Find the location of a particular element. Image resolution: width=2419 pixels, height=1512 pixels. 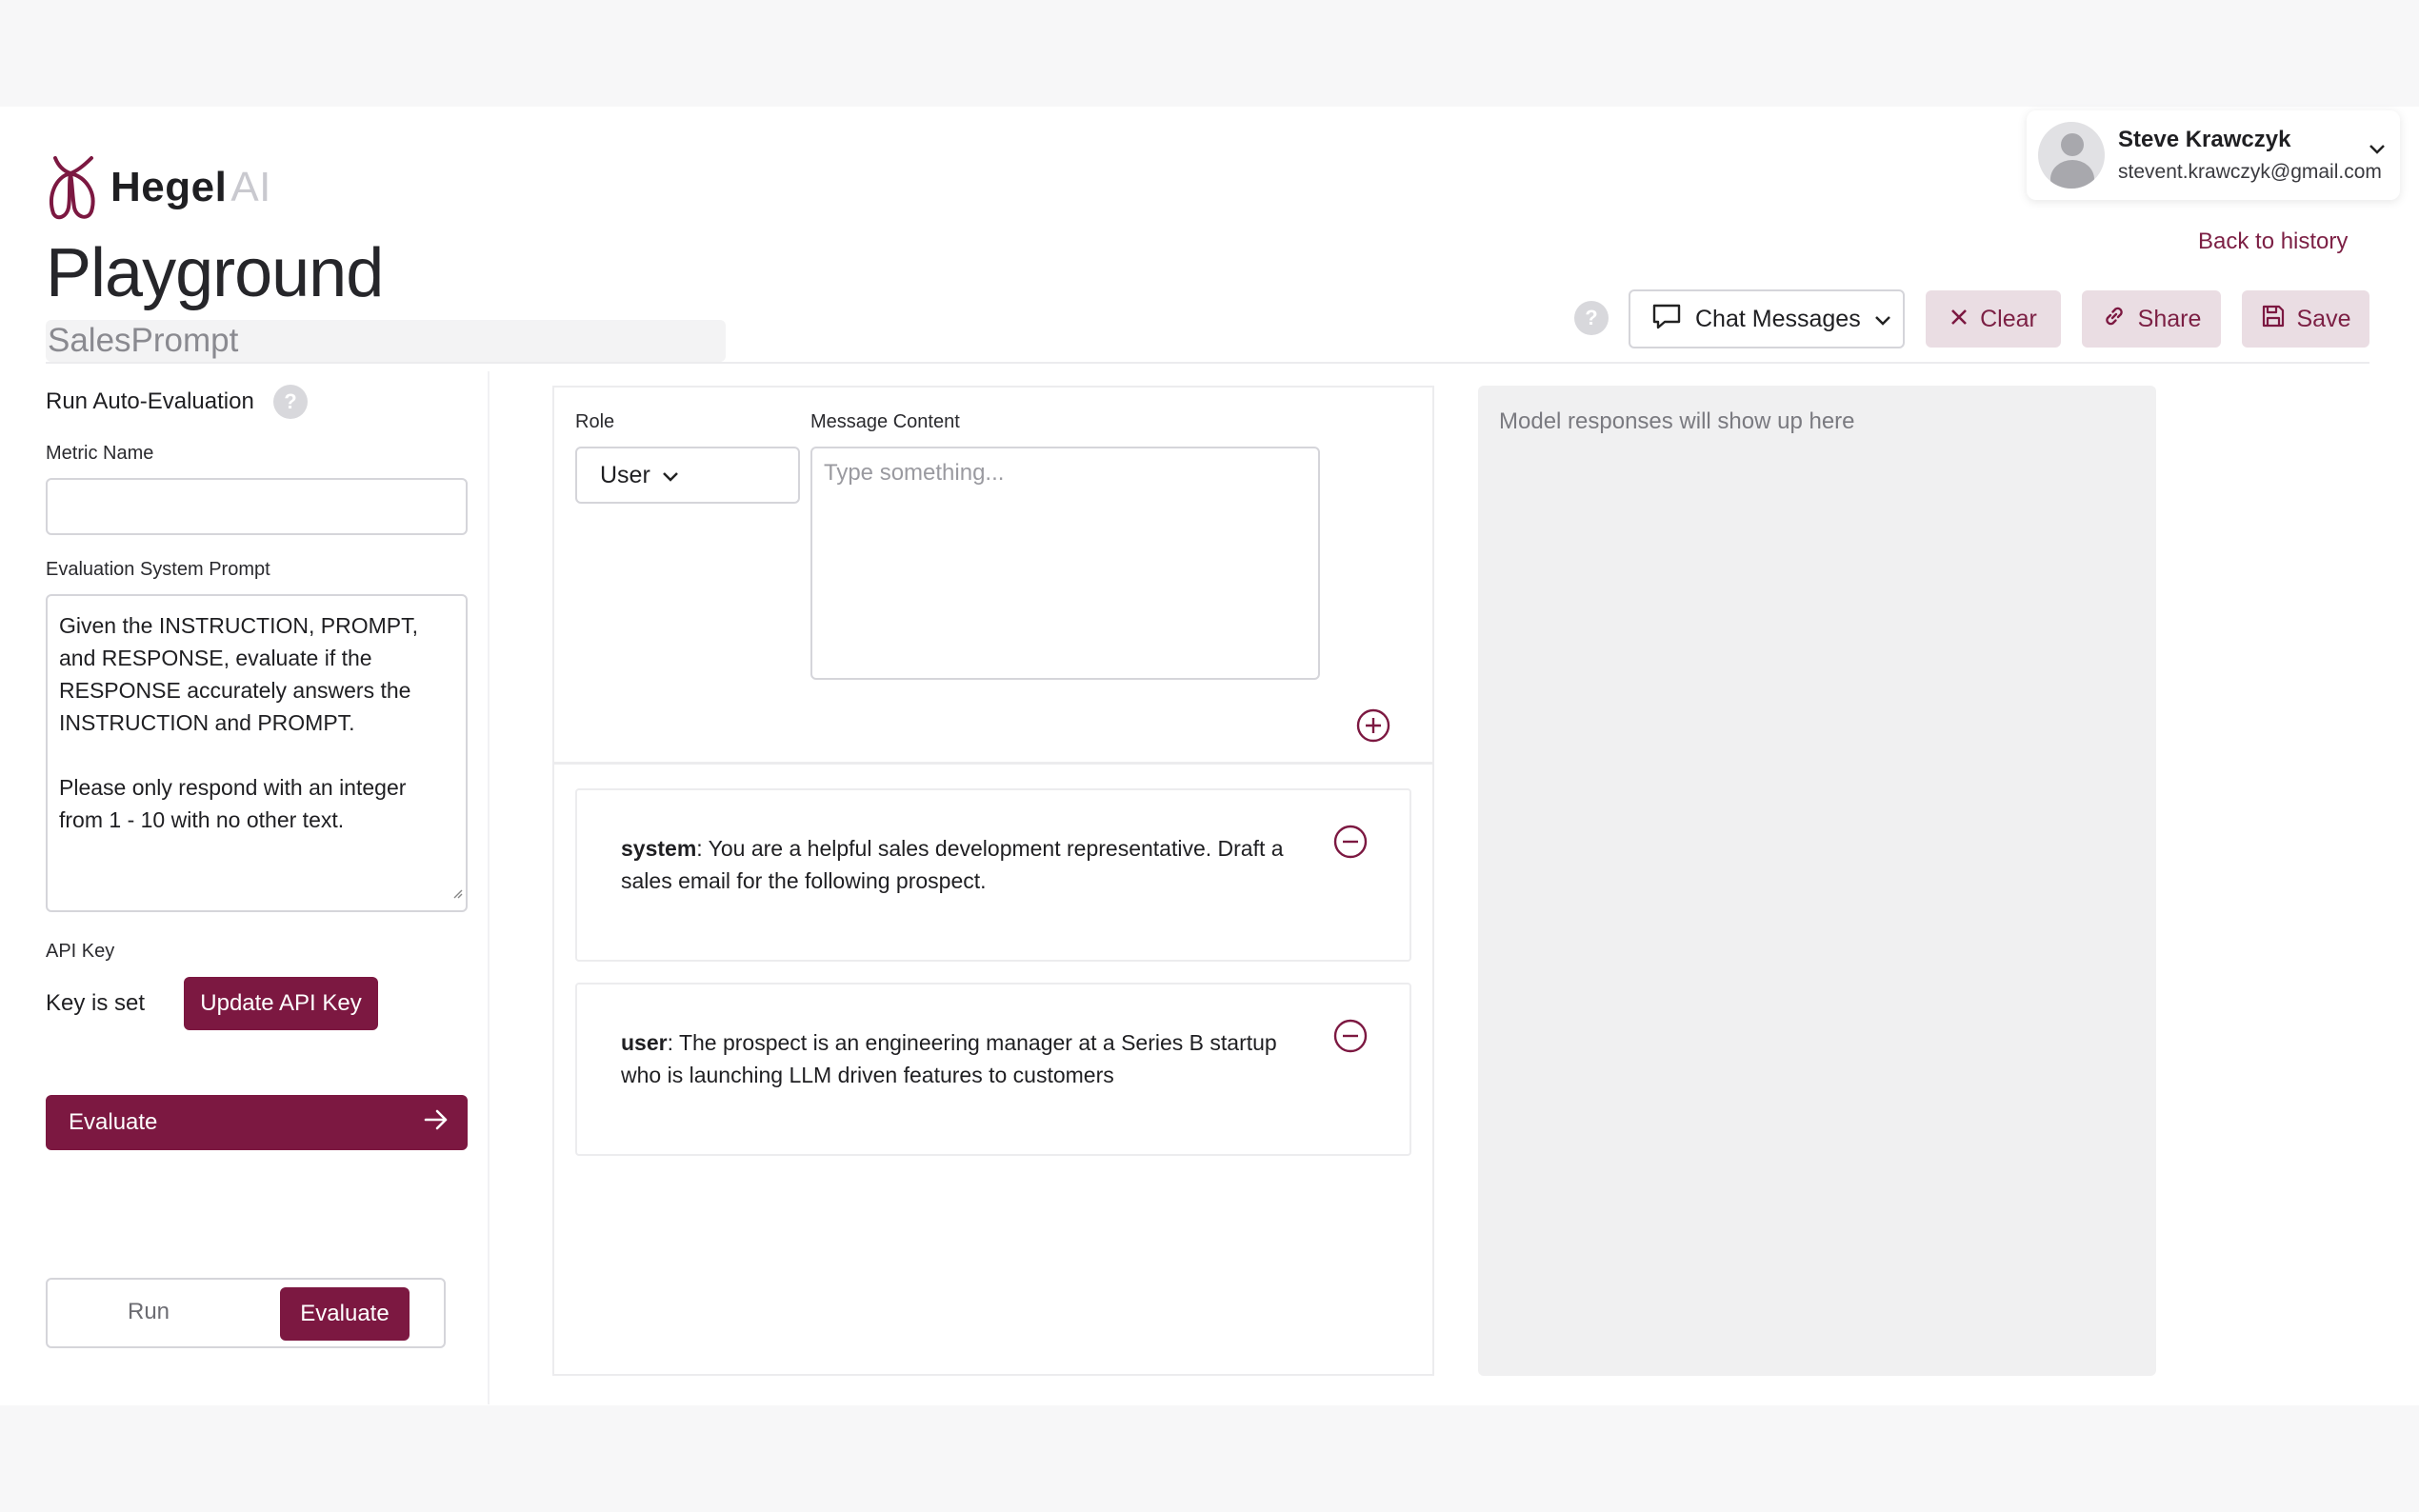

resize-handle-icon is located at coordinates (457, 891).